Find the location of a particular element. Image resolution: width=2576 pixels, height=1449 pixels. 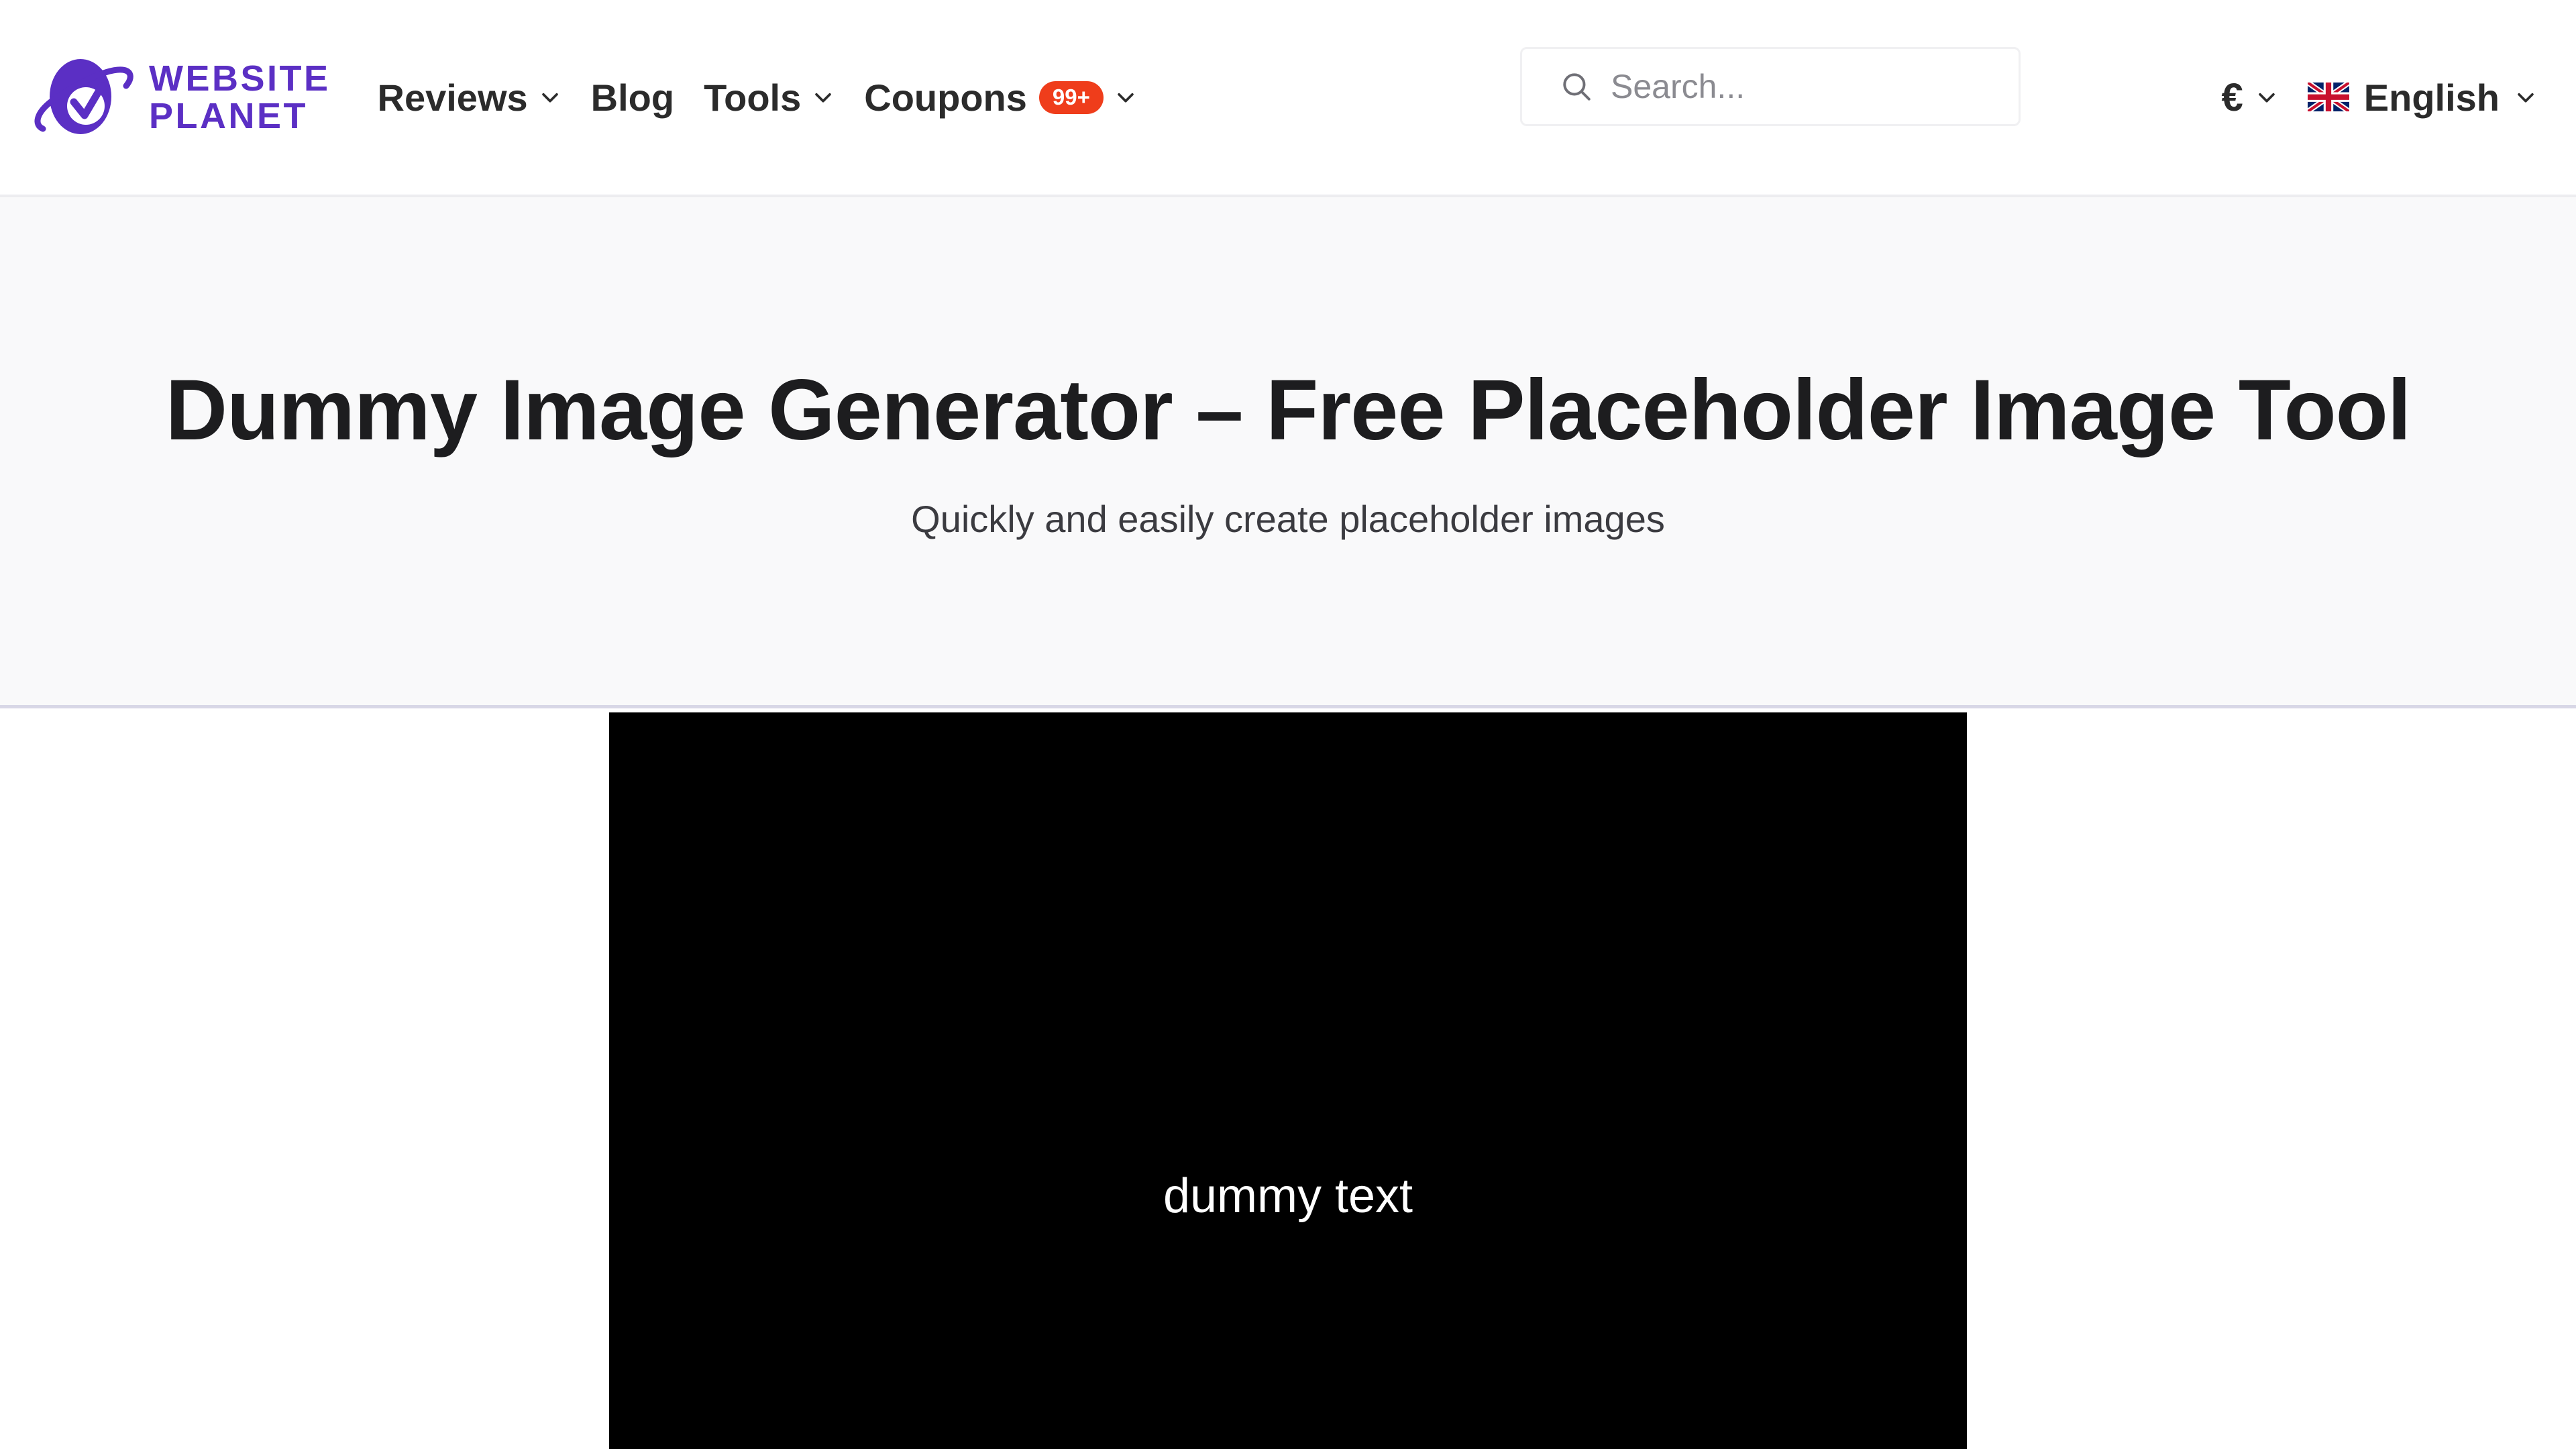

nav-item-label: Reviews is located at coordinates (452, 97).